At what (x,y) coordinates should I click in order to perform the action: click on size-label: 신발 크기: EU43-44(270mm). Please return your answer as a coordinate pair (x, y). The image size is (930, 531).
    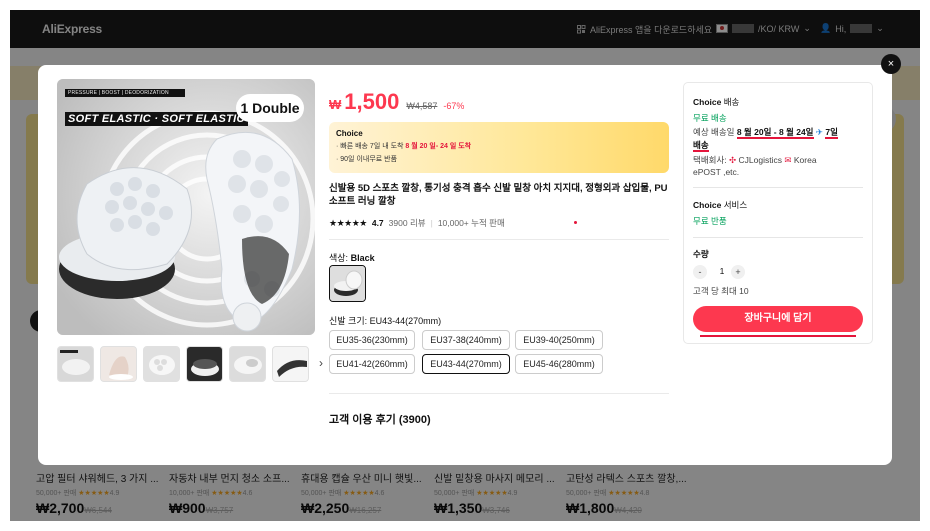
    Looking at the image, I should click on (385, 321).